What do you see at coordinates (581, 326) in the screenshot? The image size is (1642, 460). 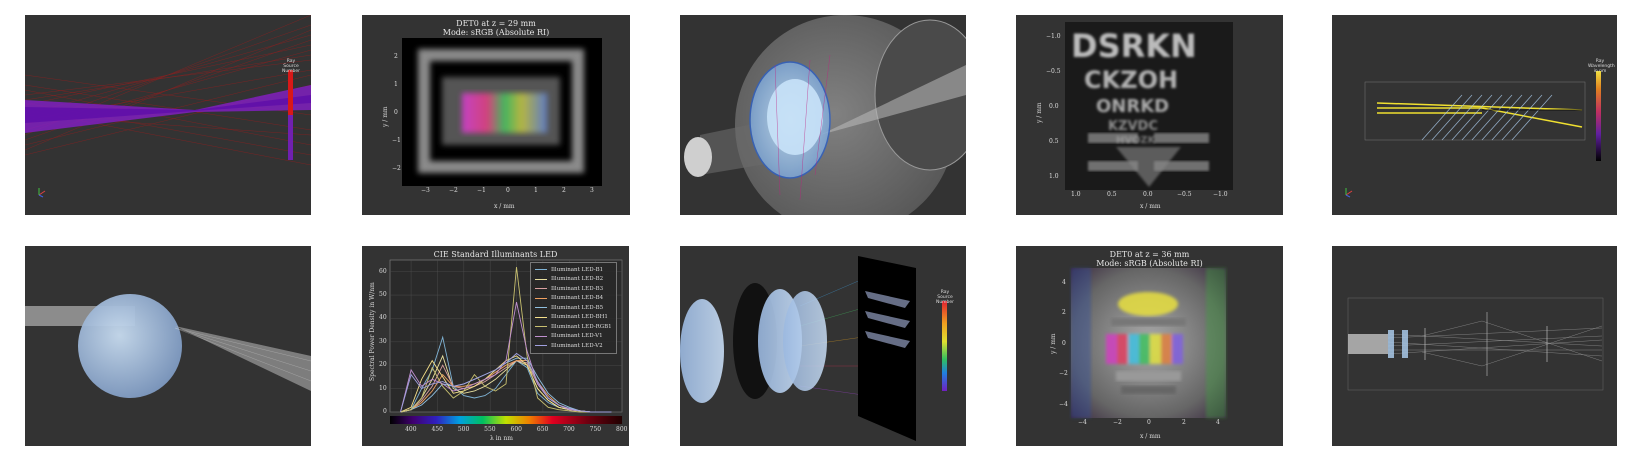 I see `legend-label: Illuminant LED-RGB1` at bounding box center [581, 326].